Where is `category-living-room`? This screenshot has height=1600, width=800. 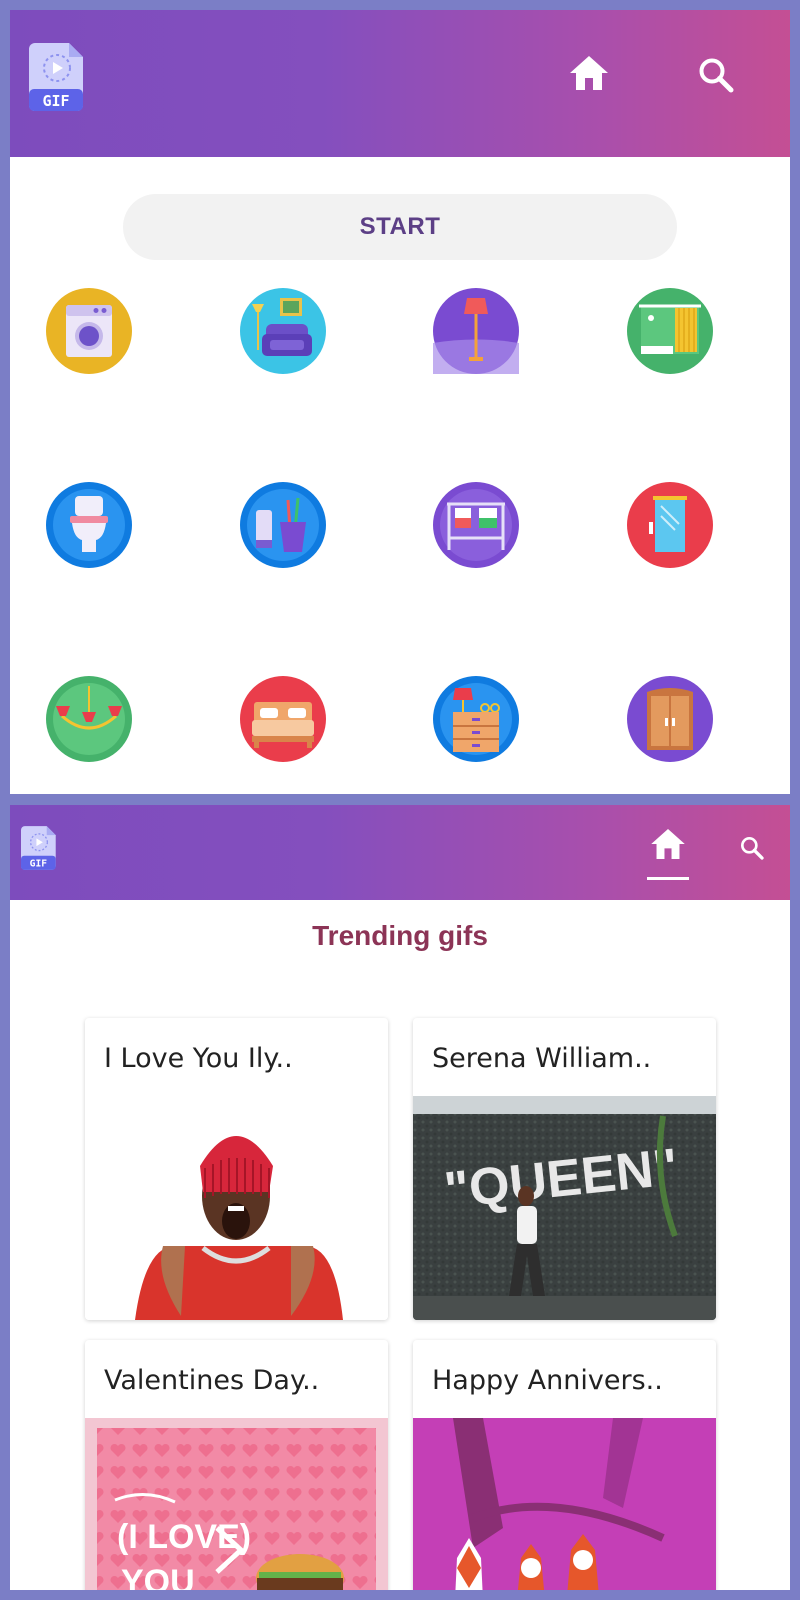 category-living-room is located at coordinates (283, 331).